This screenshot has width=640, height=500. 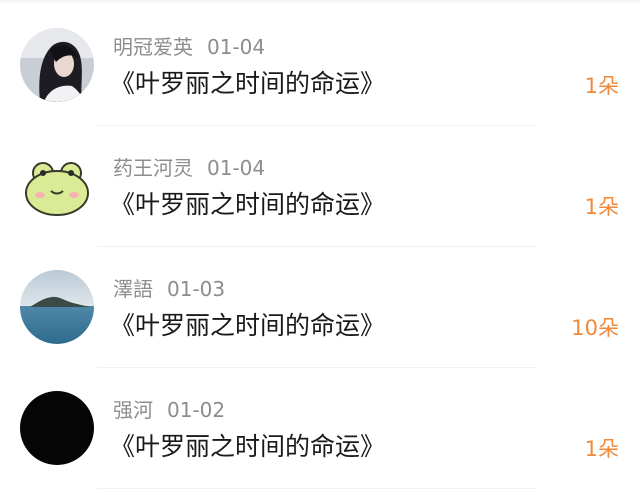 I want to click on record-meta: 强河 01-02, so click(x=169, y=410).